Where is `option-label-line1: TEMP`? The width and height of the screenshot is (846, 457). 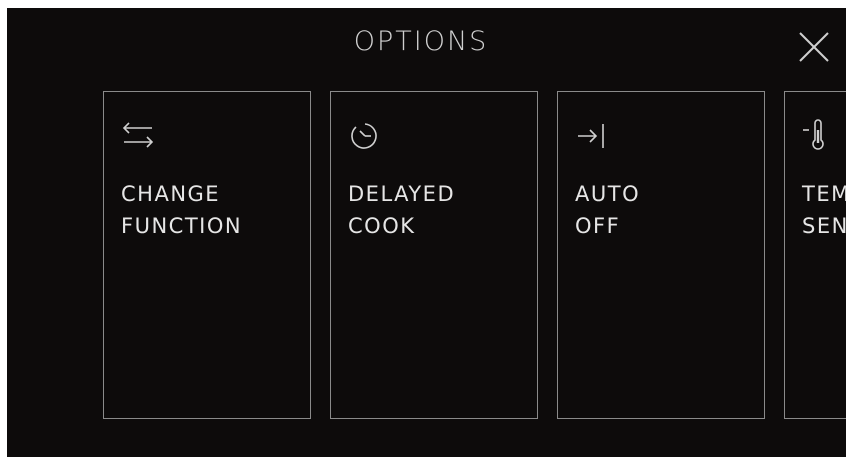 option-label-line1: TEMP is located at coordinates (824, 194).